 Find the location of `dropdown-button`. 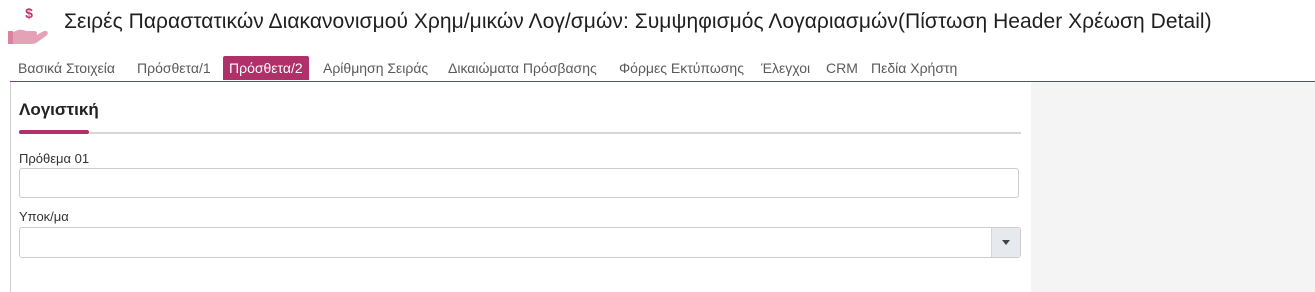

dropdown-button is located at coordinates (1005, 242).